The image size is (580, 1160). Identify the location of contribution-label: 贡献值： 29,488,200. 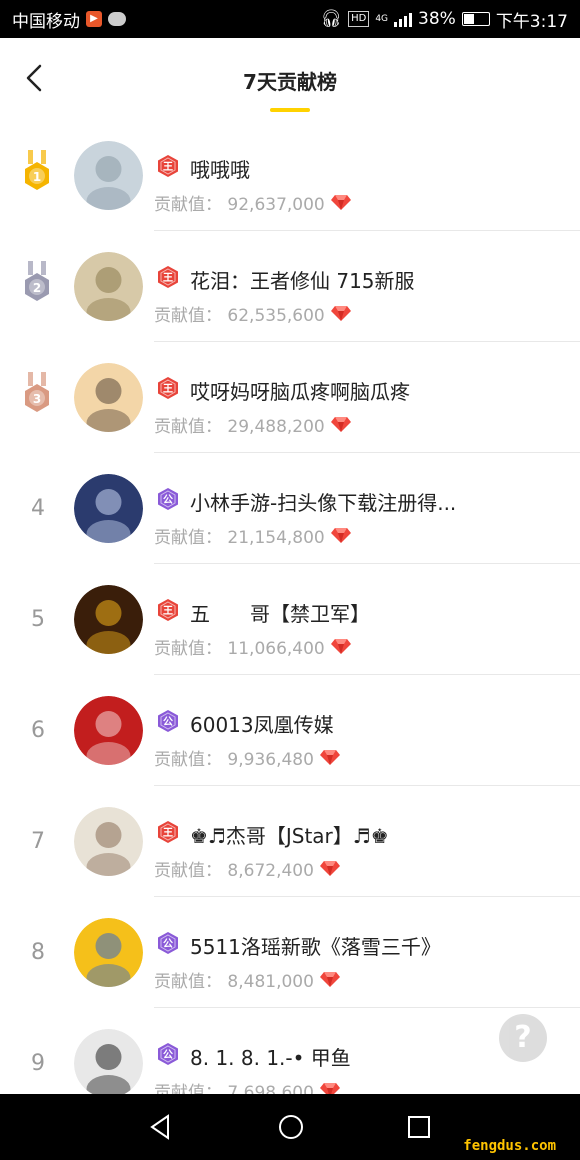
(239, 427).